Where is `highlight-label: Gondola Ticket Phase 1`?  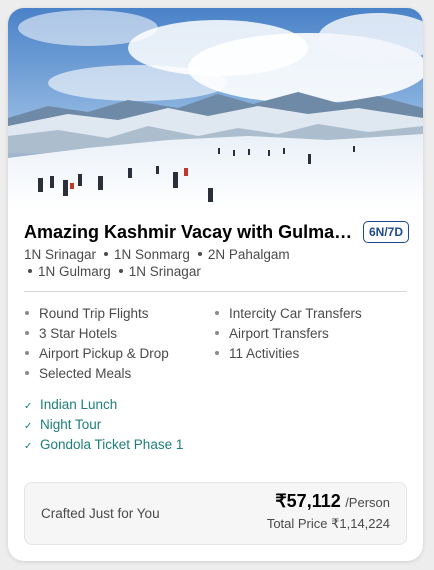
highlight-label: Gondola Ticket Phase 1 is located at coordinates (112, 444).